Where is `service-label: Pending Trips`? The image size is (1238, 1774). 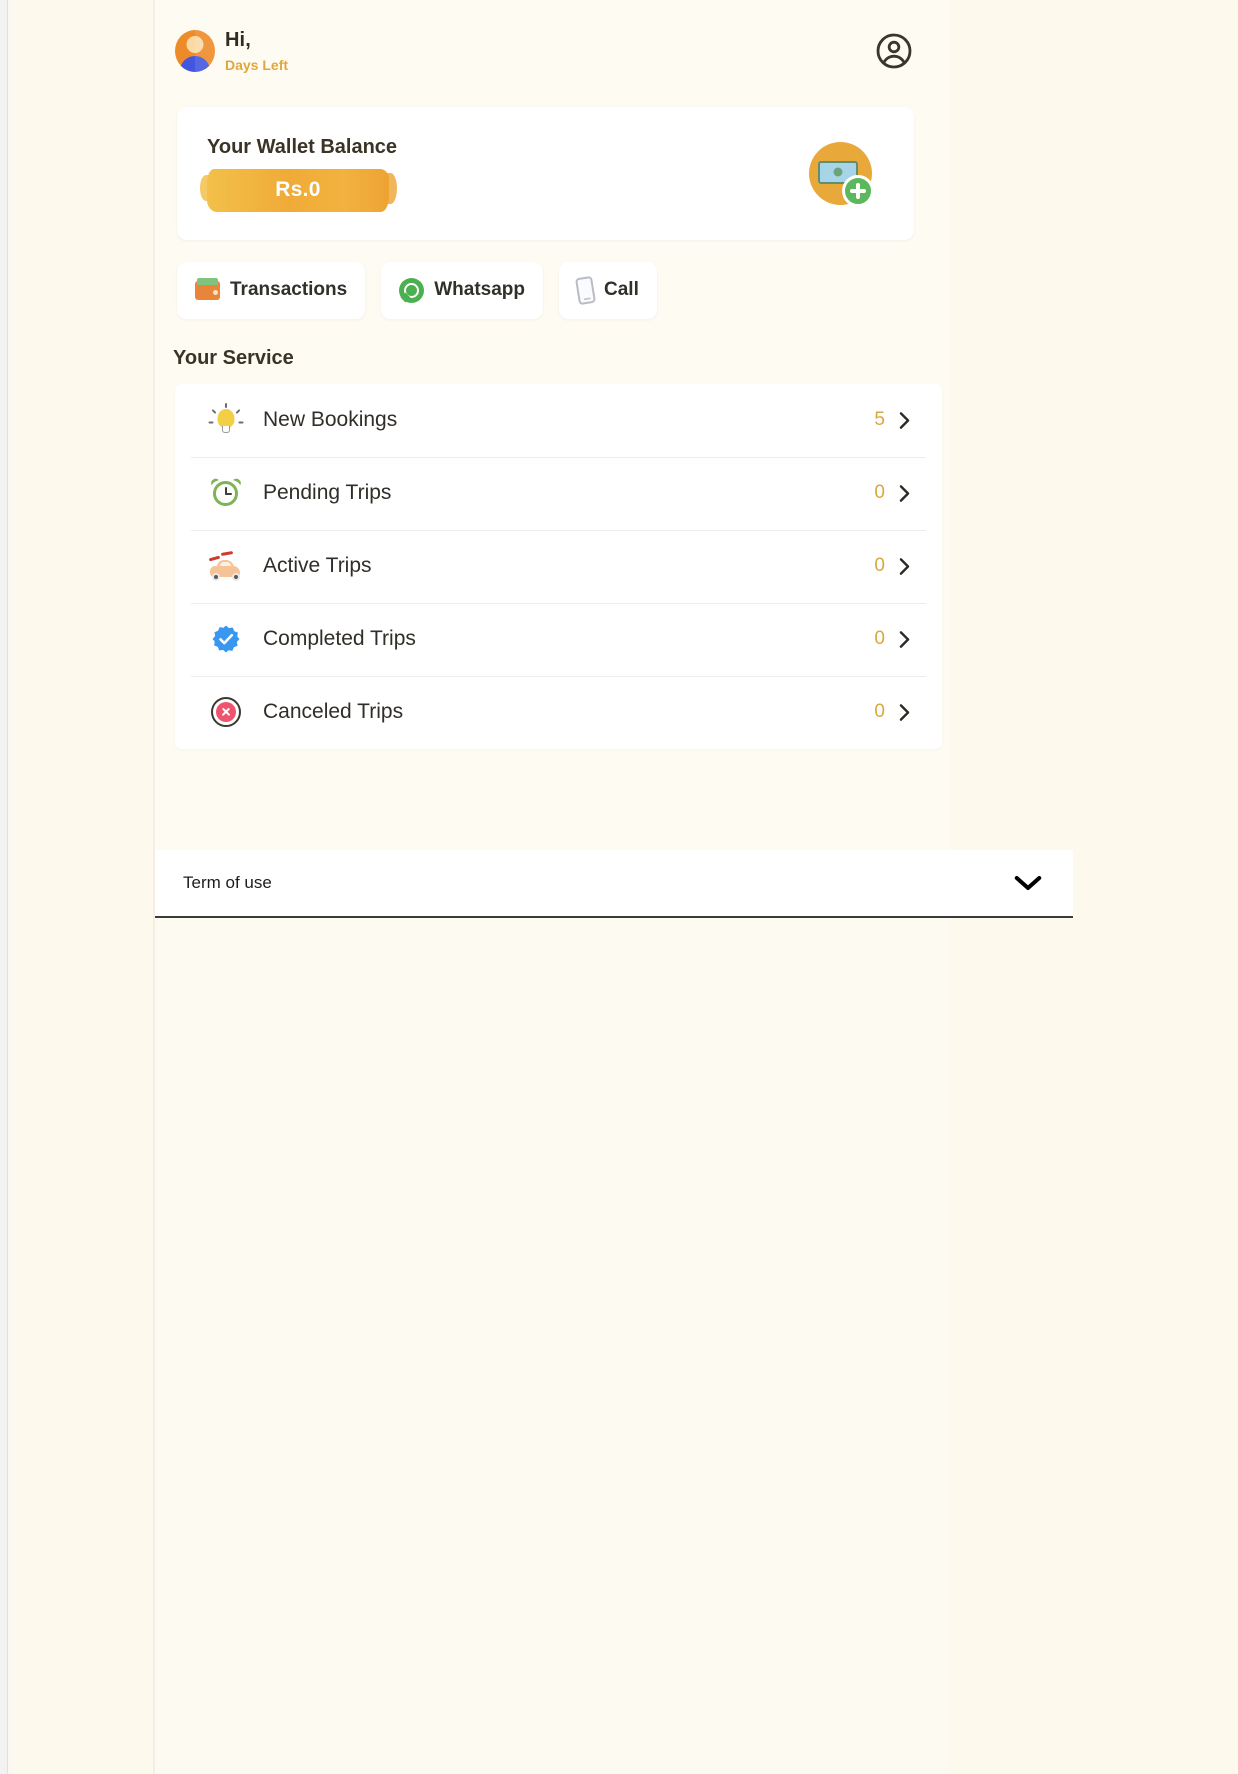 service-label: Pending Trips is located at coordinates (327, 492).